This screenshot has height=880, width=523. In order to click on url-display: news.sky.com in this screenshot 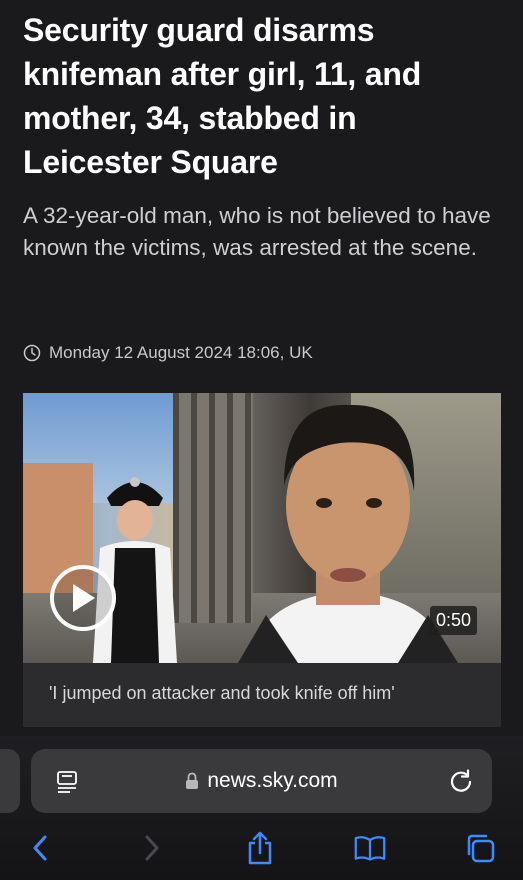, I will do `click(261, 781)`.